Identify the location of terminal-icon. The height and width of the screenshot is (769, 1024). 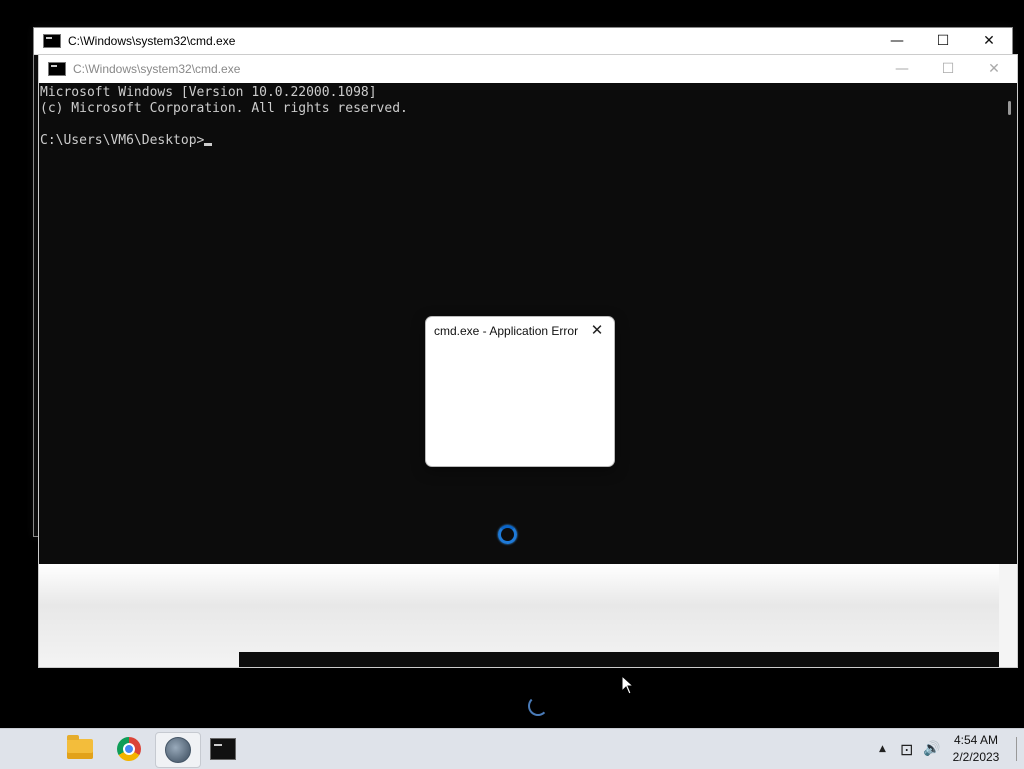
(223, 749).